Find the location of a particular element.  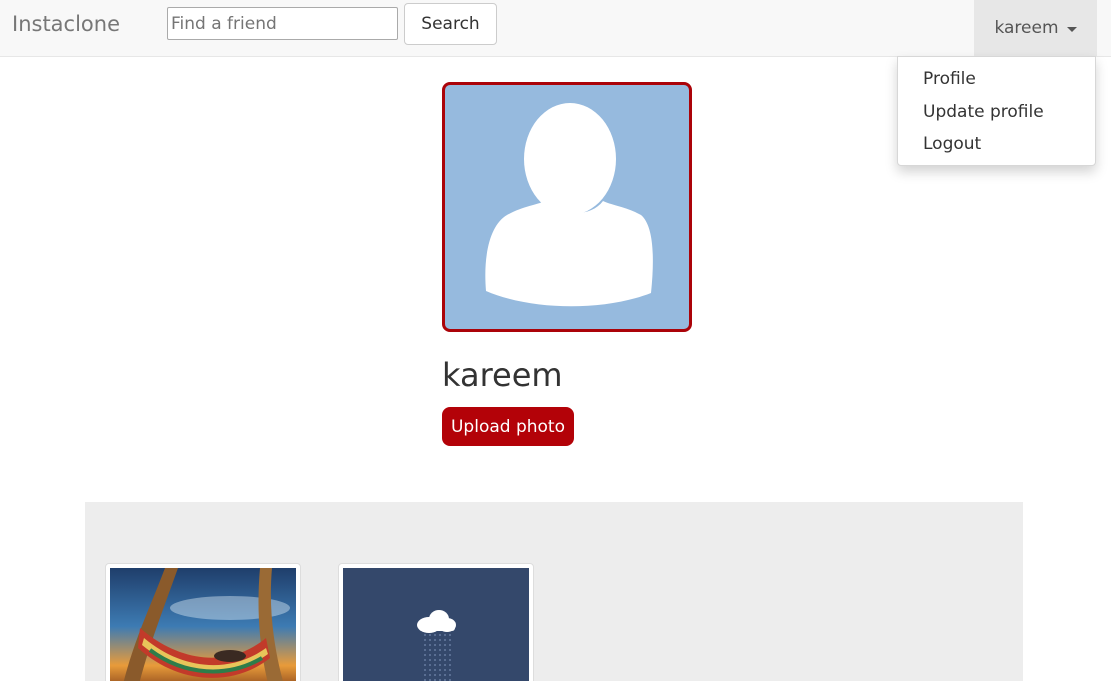

user-silhouette-icon is located at coordinates (569, 205).